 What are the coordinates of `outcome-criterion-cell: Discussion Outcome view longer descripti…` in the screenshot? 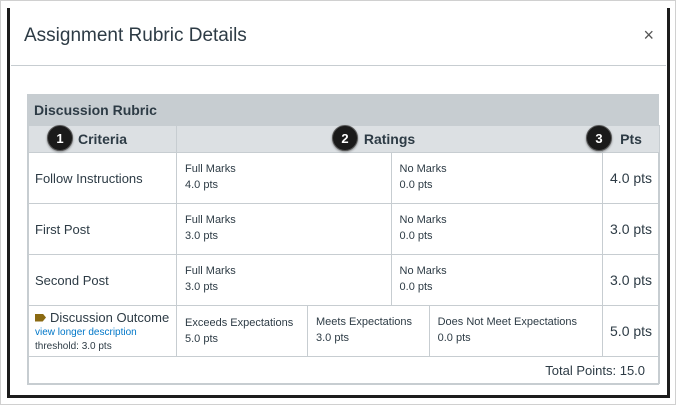 It's located at (102, 331).